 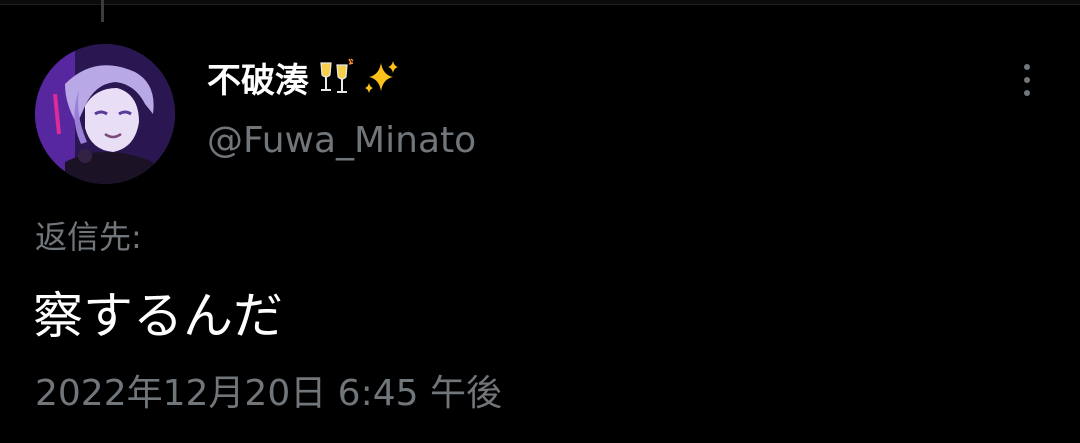 What do you see at coordinates (102, 11) in the screenshot?
I see `thread-connector-line` at bounding box center [102, 11].